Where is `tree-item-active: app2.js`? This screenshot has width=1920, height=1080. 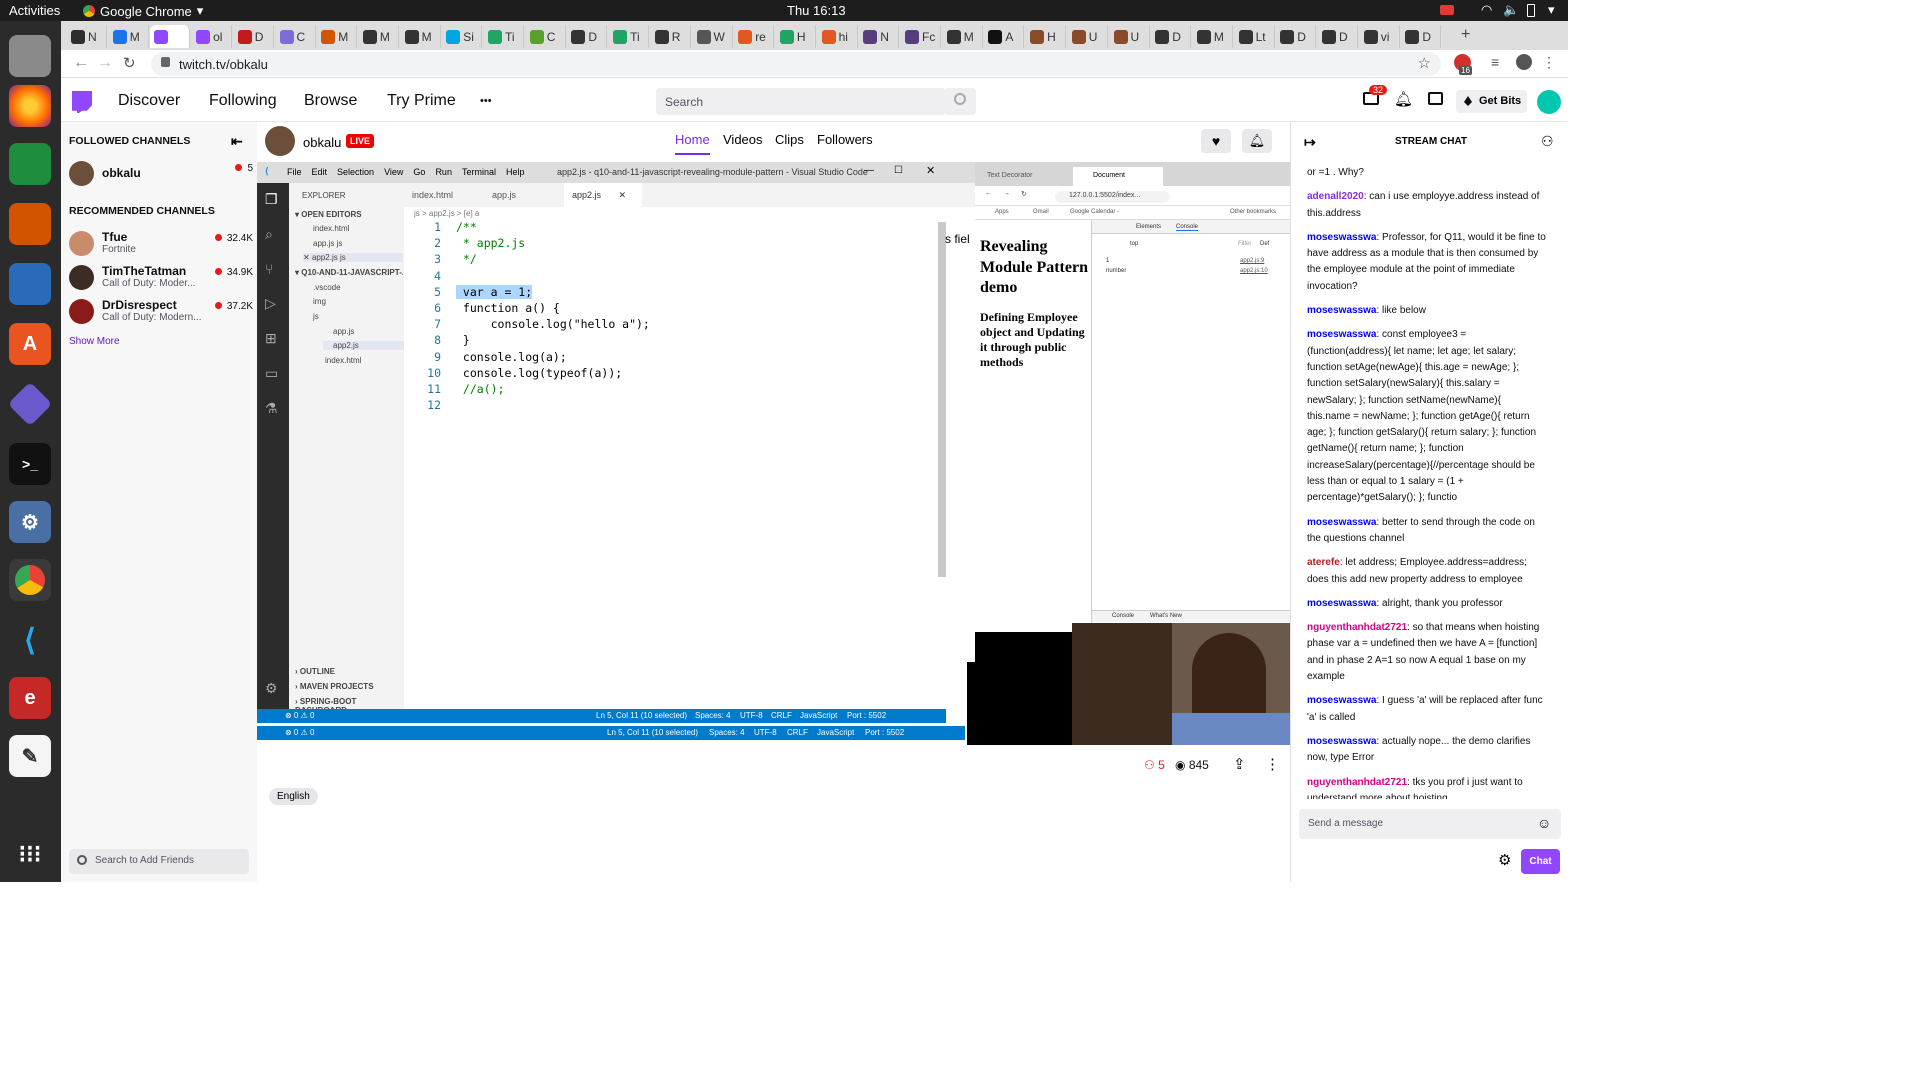 tree-item-active: app2.js is located at coordinates (363, 345).